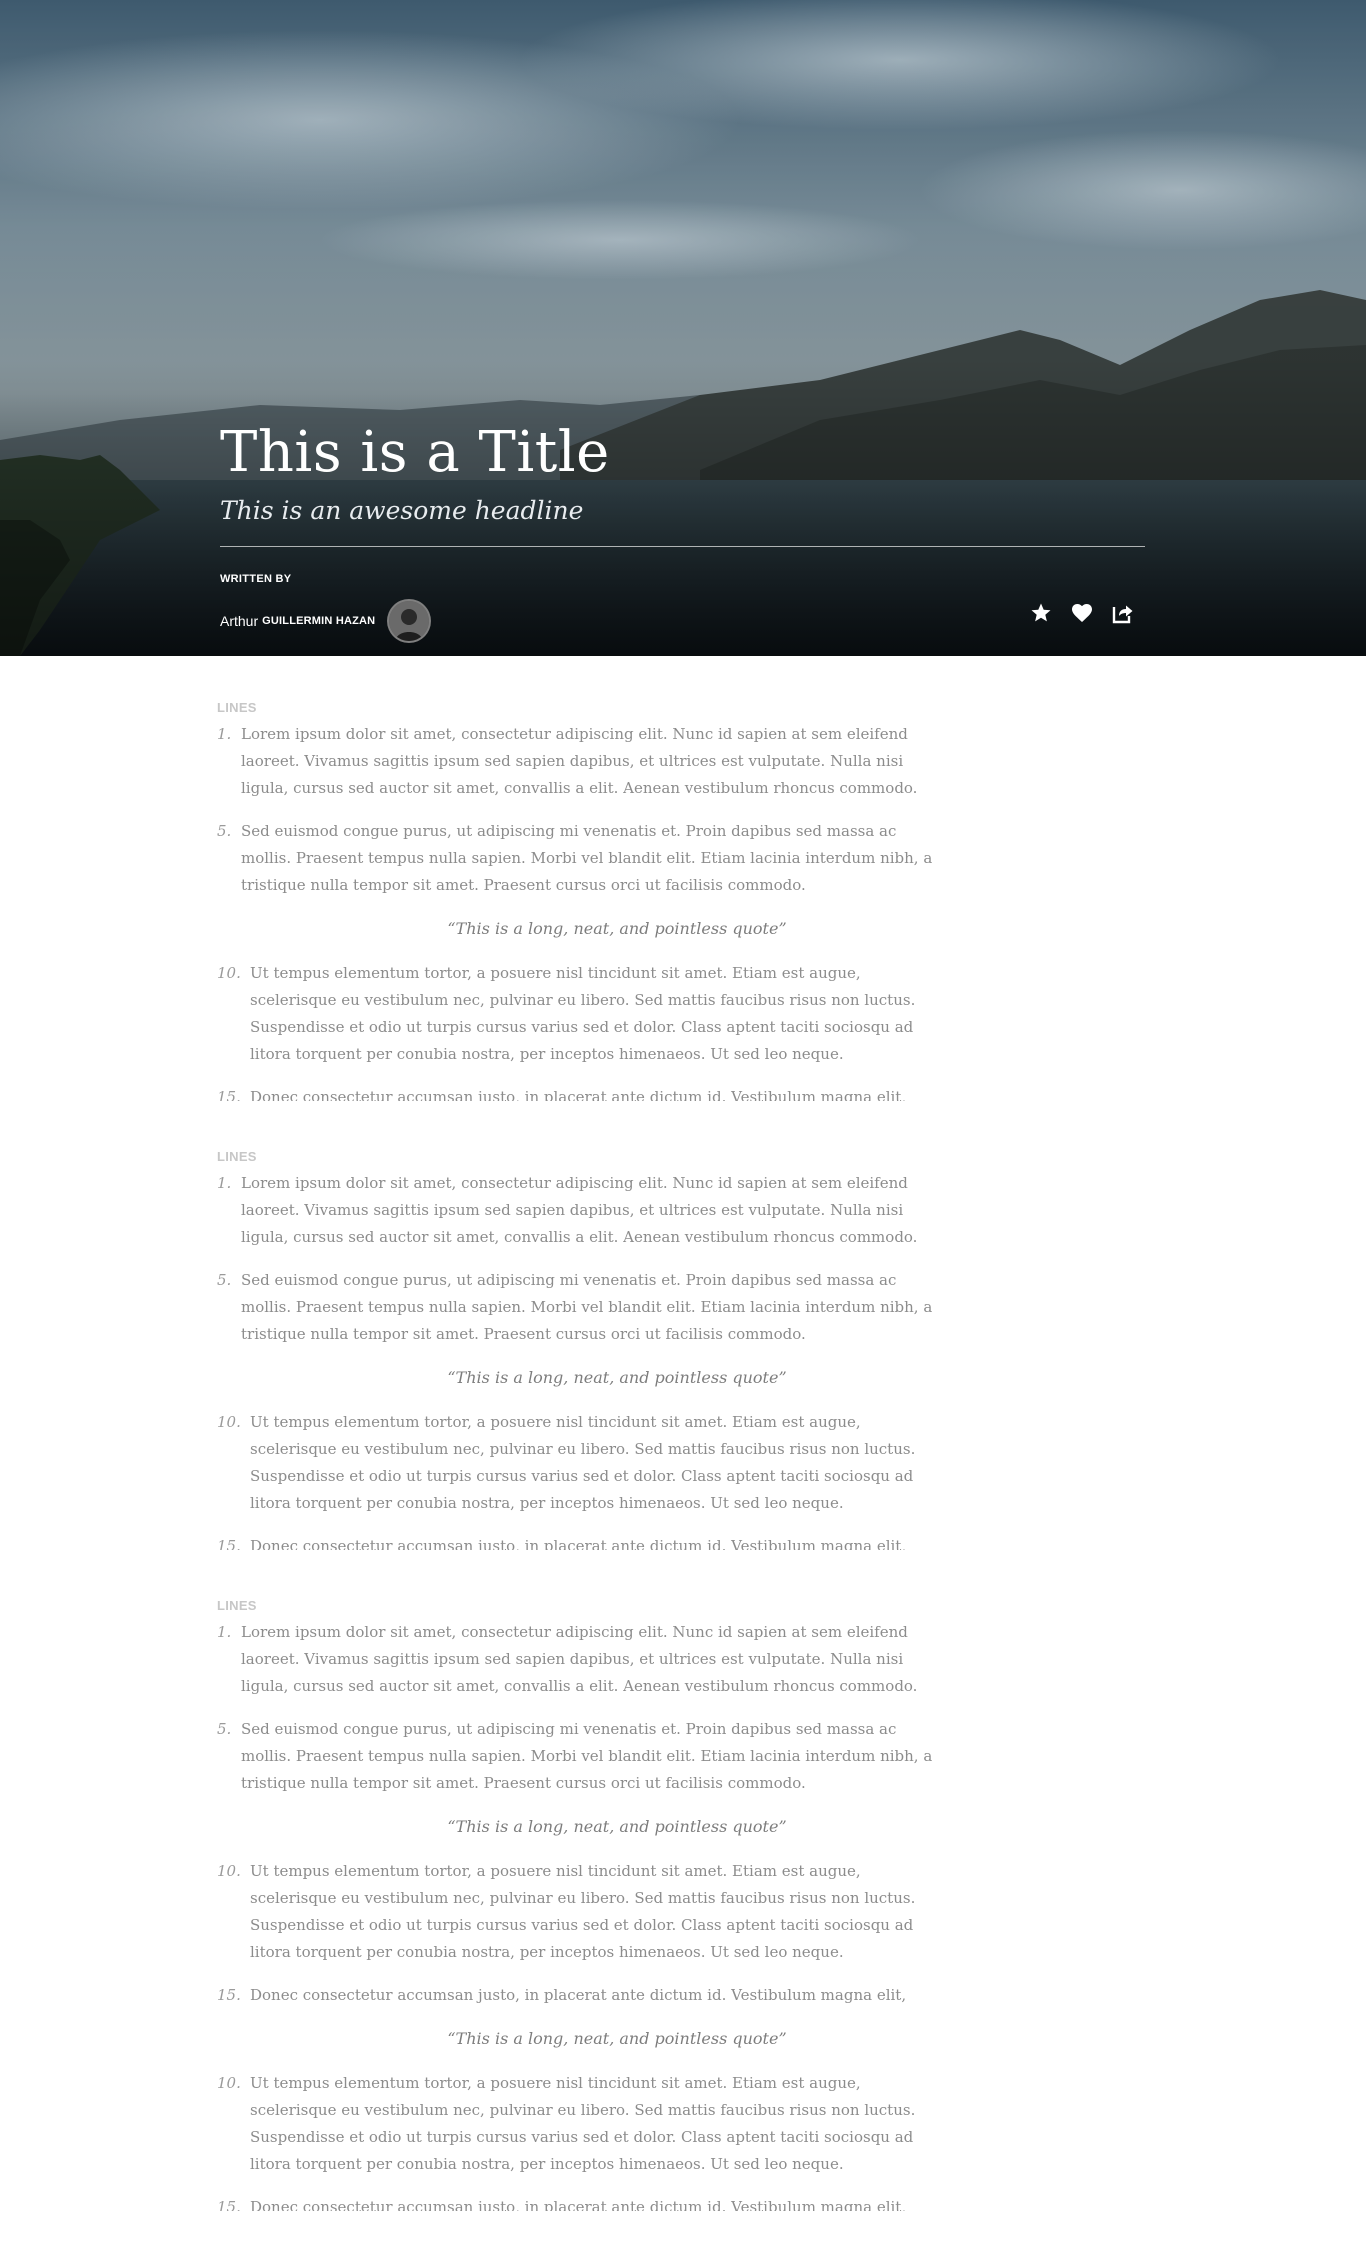 This screenshot has height=2259, width=1366. I want to click on author-avatar, so click(409, 621).